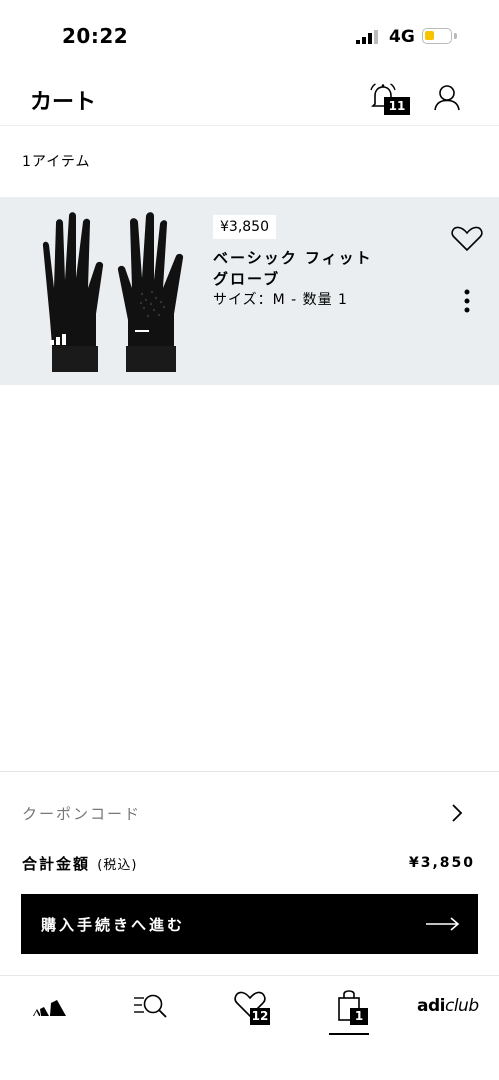 This screenshot has height=1080, width=499. What do you see at coordinates (349, 1034) in the screenshot?
I see `active-tab-indicator` at bounding box center [349, 1034].